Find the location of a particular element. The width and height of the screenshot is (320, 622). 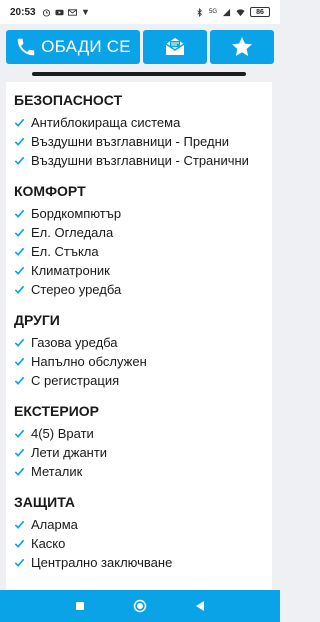

circle-icon is located at coordinates (140, 606).